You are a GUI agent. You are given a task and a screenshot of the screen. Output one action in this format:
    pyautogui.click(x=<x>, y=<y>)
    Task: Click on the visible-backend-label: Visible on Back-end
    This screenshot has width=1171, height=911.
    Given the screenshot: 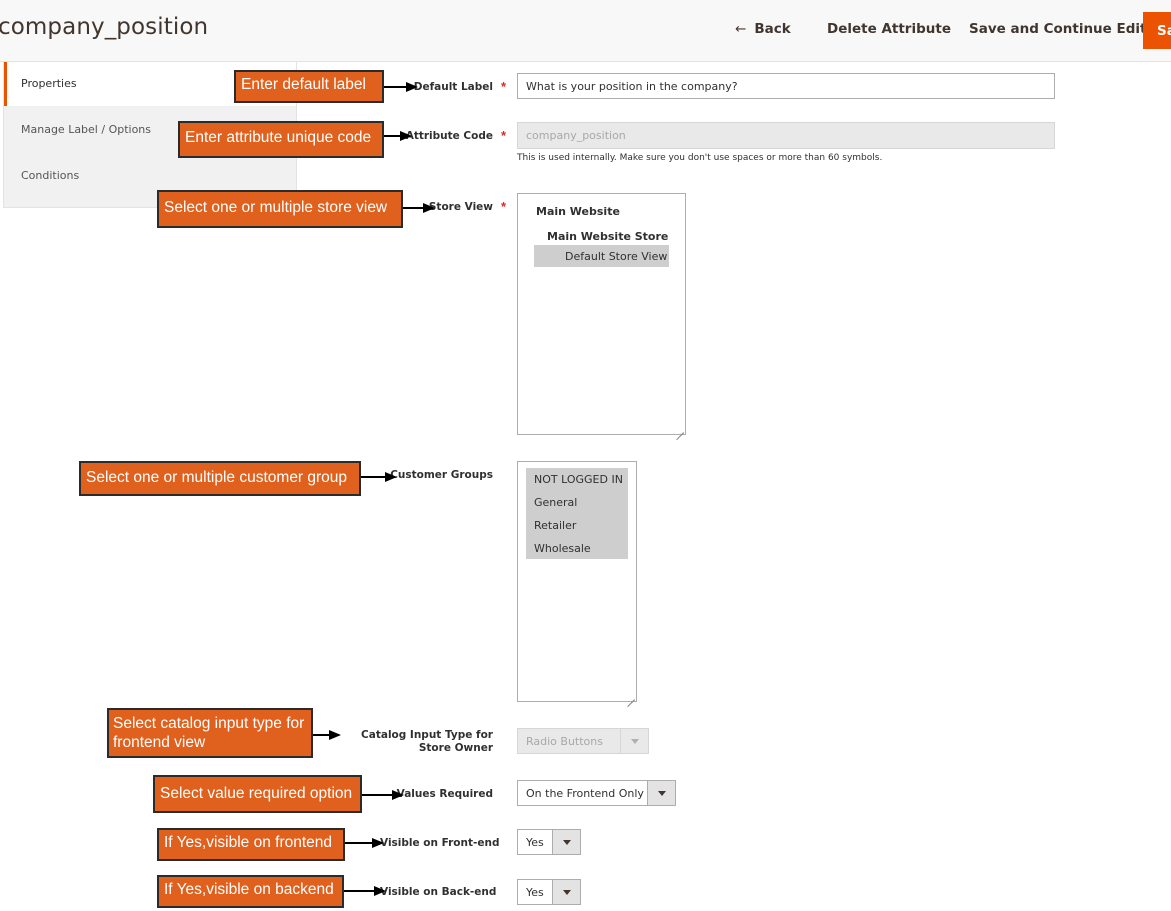 What is the action you would take?
    pyautogui.click(x=438, y=892)
    